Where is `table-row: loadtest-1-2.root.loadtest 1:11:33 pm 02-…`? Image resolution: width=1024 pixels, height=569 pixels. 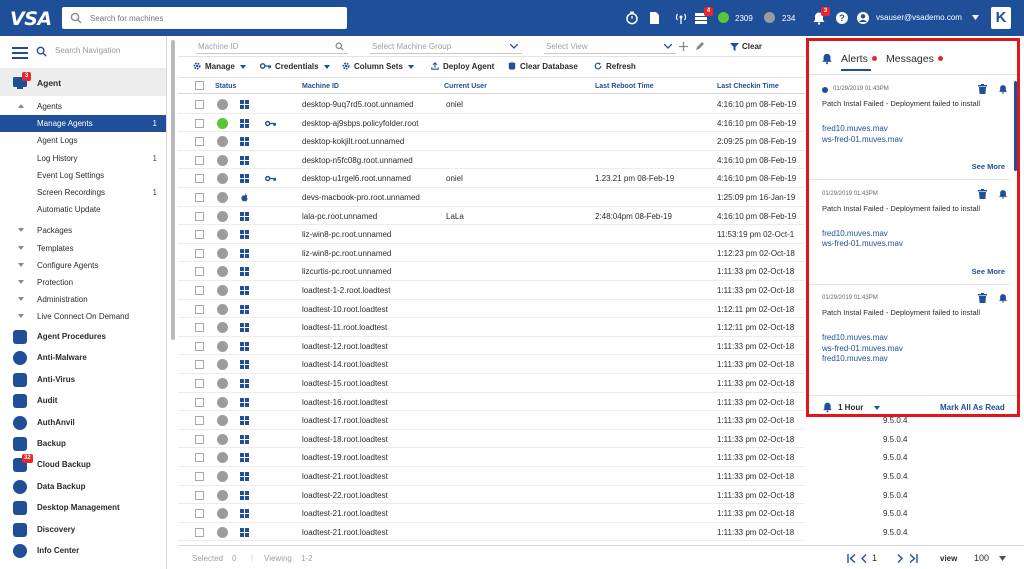 table-row: loadtest-1-2.root.loadtest 1:11:33 pm 02-… is located at coordinates (491, 290).